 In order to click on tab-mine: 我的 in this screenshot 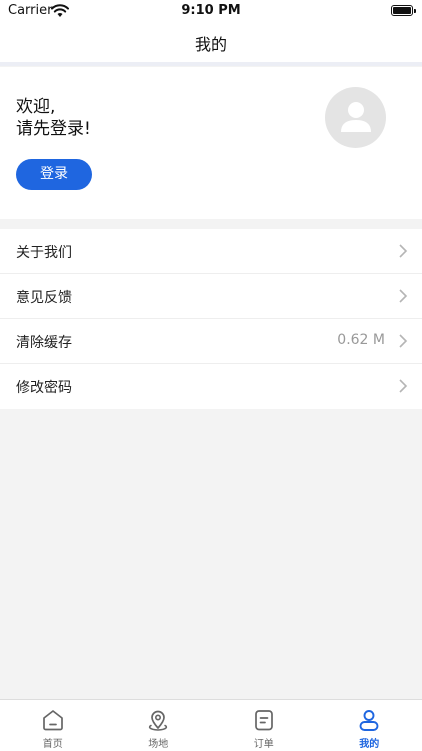, I will do `click(369, 725)`.